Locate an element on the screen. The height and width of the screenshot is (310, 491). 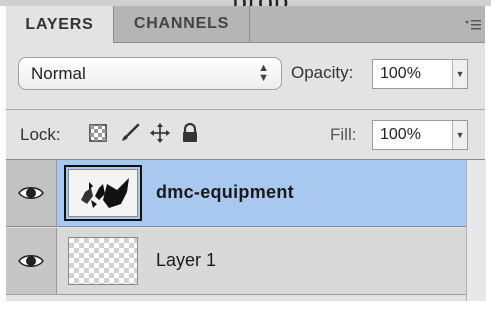
panel-tab-bar: LAYERS CHANNELS is located at coordinates (245, 24).